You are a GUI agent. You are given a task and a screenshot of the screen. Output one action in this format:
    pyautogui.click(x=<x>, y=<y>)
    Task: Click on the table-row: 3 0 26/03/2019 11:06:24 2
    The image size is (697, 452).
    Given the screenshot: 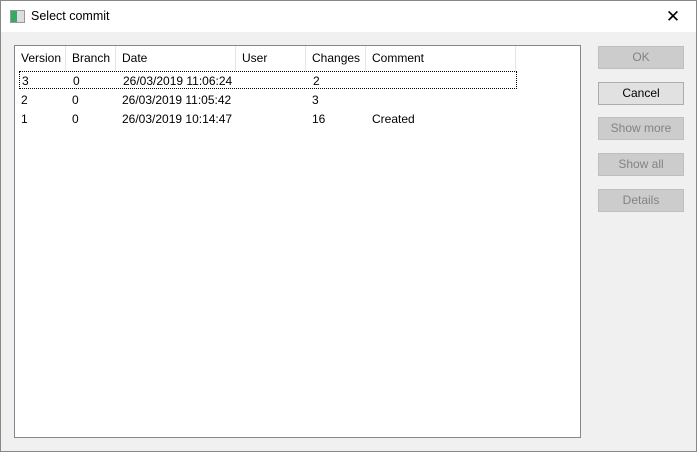 What is the action you would take?
    pyautogui.click(x=268, y=80)
    